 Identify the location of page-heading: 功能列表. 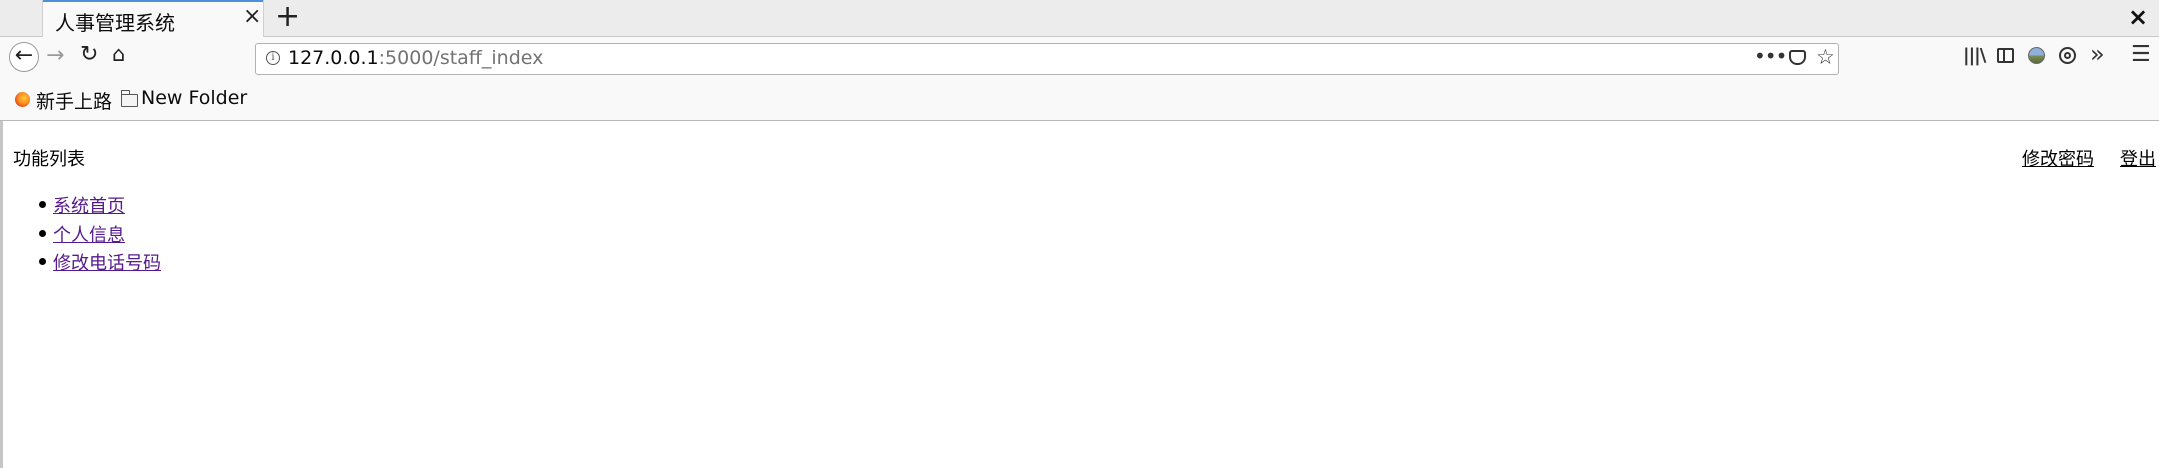
(49, 159).